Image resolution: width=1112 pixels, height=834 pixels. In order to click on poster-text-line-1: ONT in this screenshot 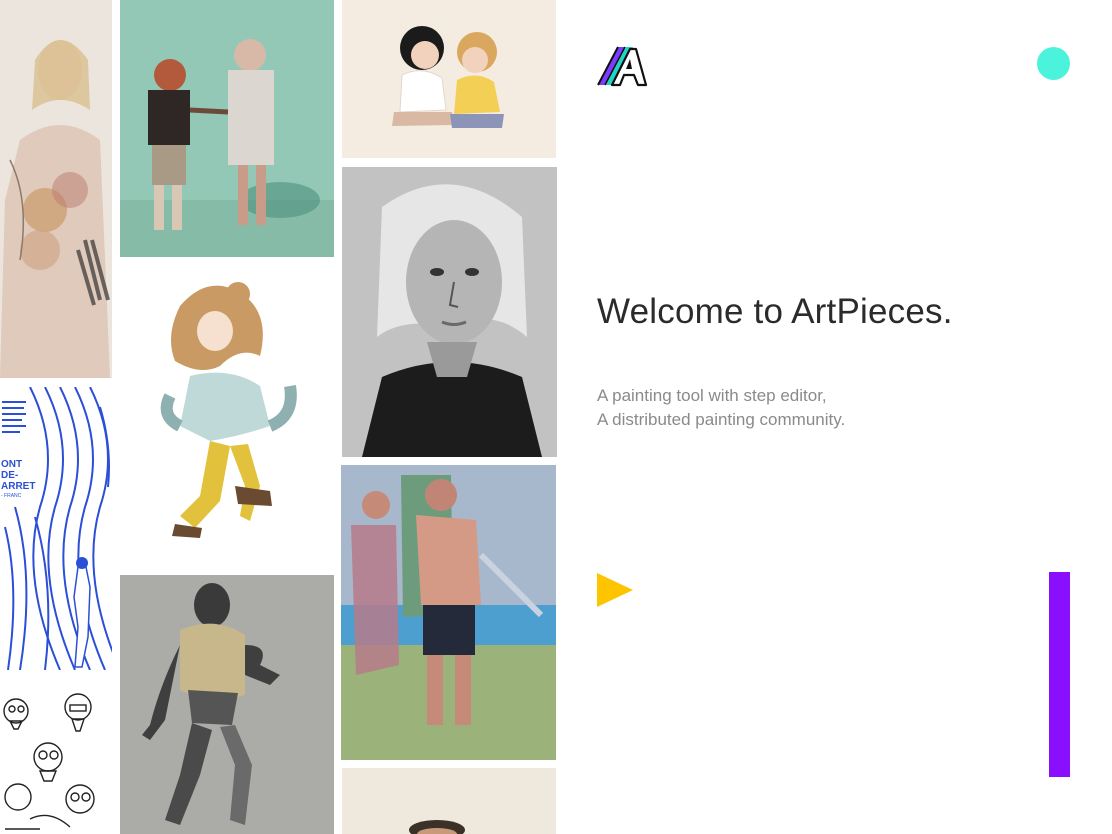, I will do `click(11, 464)`.